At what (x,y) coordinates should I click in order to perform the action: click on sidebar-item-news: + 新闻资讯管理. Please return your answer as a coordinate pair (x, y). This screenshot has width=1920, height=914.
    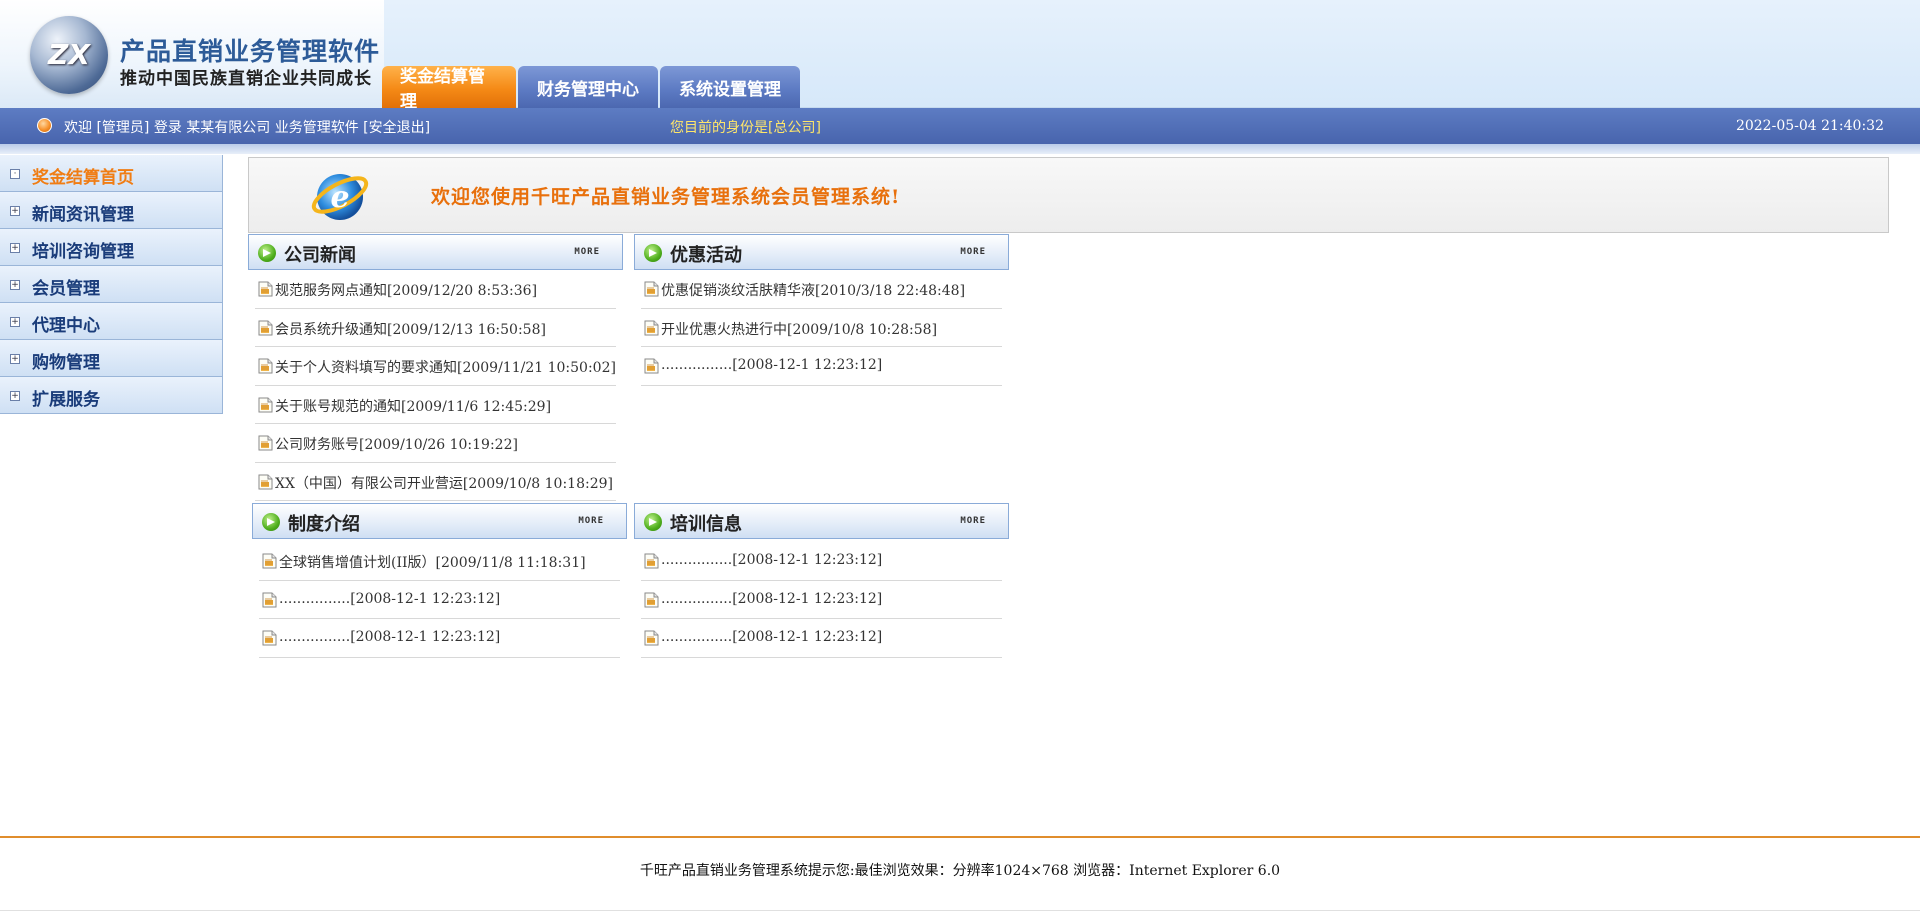
    Looking at the image, I should click on (111, 210).